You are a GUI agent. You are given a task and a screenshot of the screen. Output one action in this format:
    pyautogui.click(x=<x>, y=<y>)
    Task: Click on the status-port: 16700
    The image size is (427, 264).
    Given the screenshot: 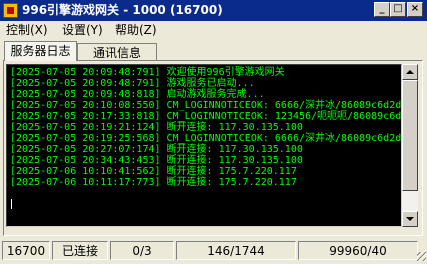 What is the action you would take?
    pyautogui.click(x=26, y=250)
    